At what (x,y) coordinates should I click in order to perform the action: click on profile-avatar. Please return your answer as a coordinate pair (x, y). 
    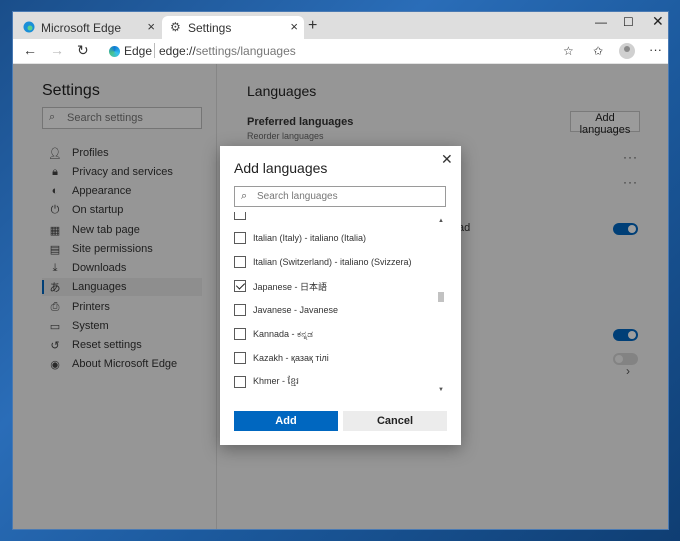
    Looking at the image, I should click on (627, 51).